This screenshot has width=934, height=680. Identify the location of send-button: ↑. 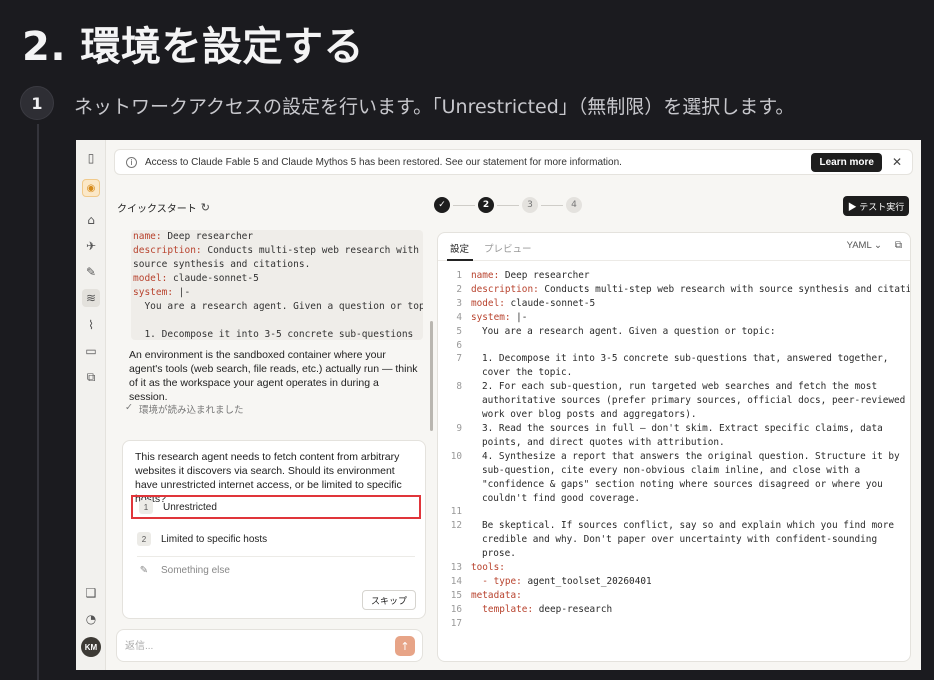
(405, 646).